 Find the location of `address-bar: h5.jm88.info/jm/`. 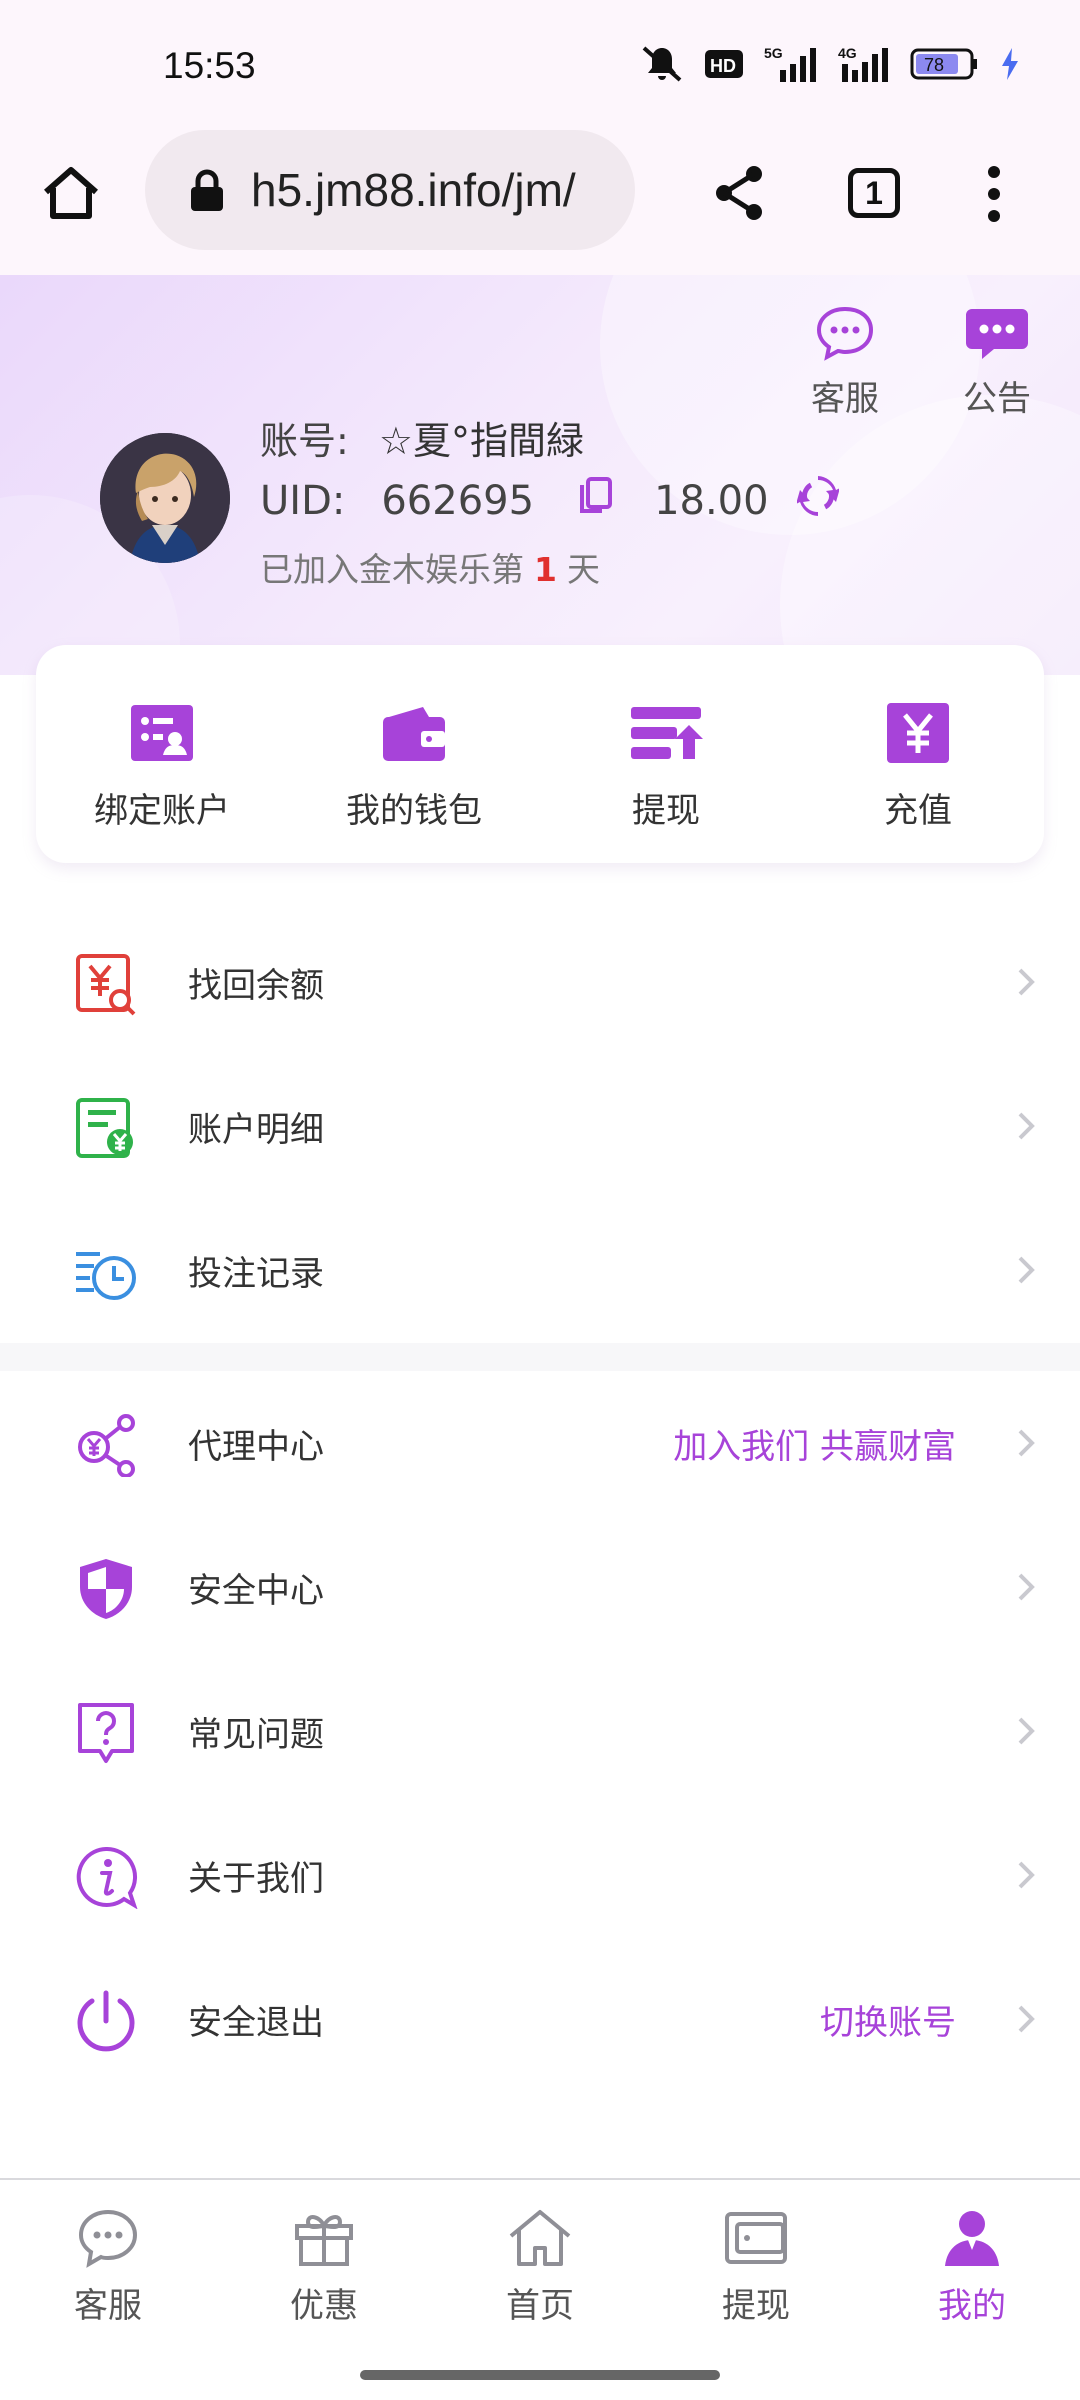

address-bar: h5.jm88.info/jm/ is located at coordinates (390, 190).